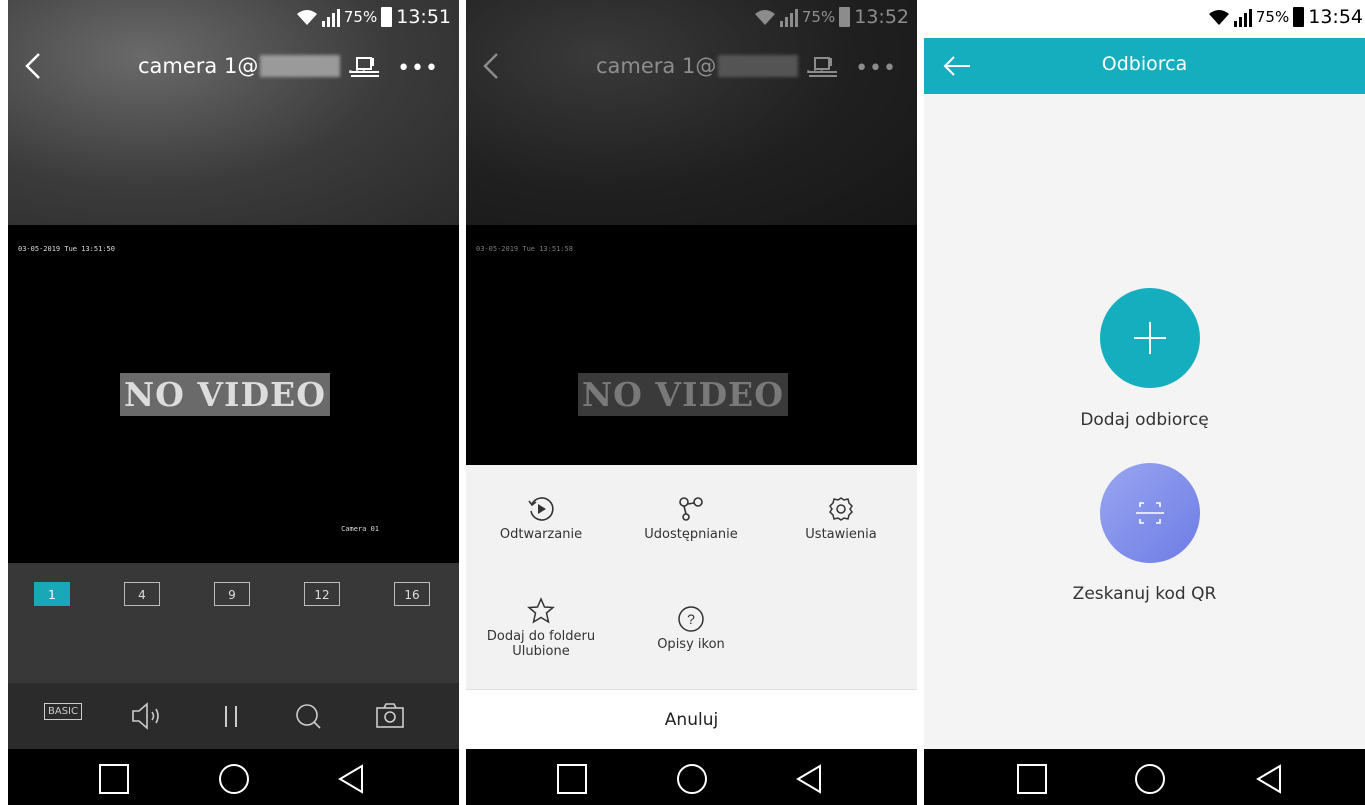 The width and height of the screenshot is (1365, 805). Describe the element at coordinates (322, 594) in the screenshot. I see `grid-12-button: 12` at that location.